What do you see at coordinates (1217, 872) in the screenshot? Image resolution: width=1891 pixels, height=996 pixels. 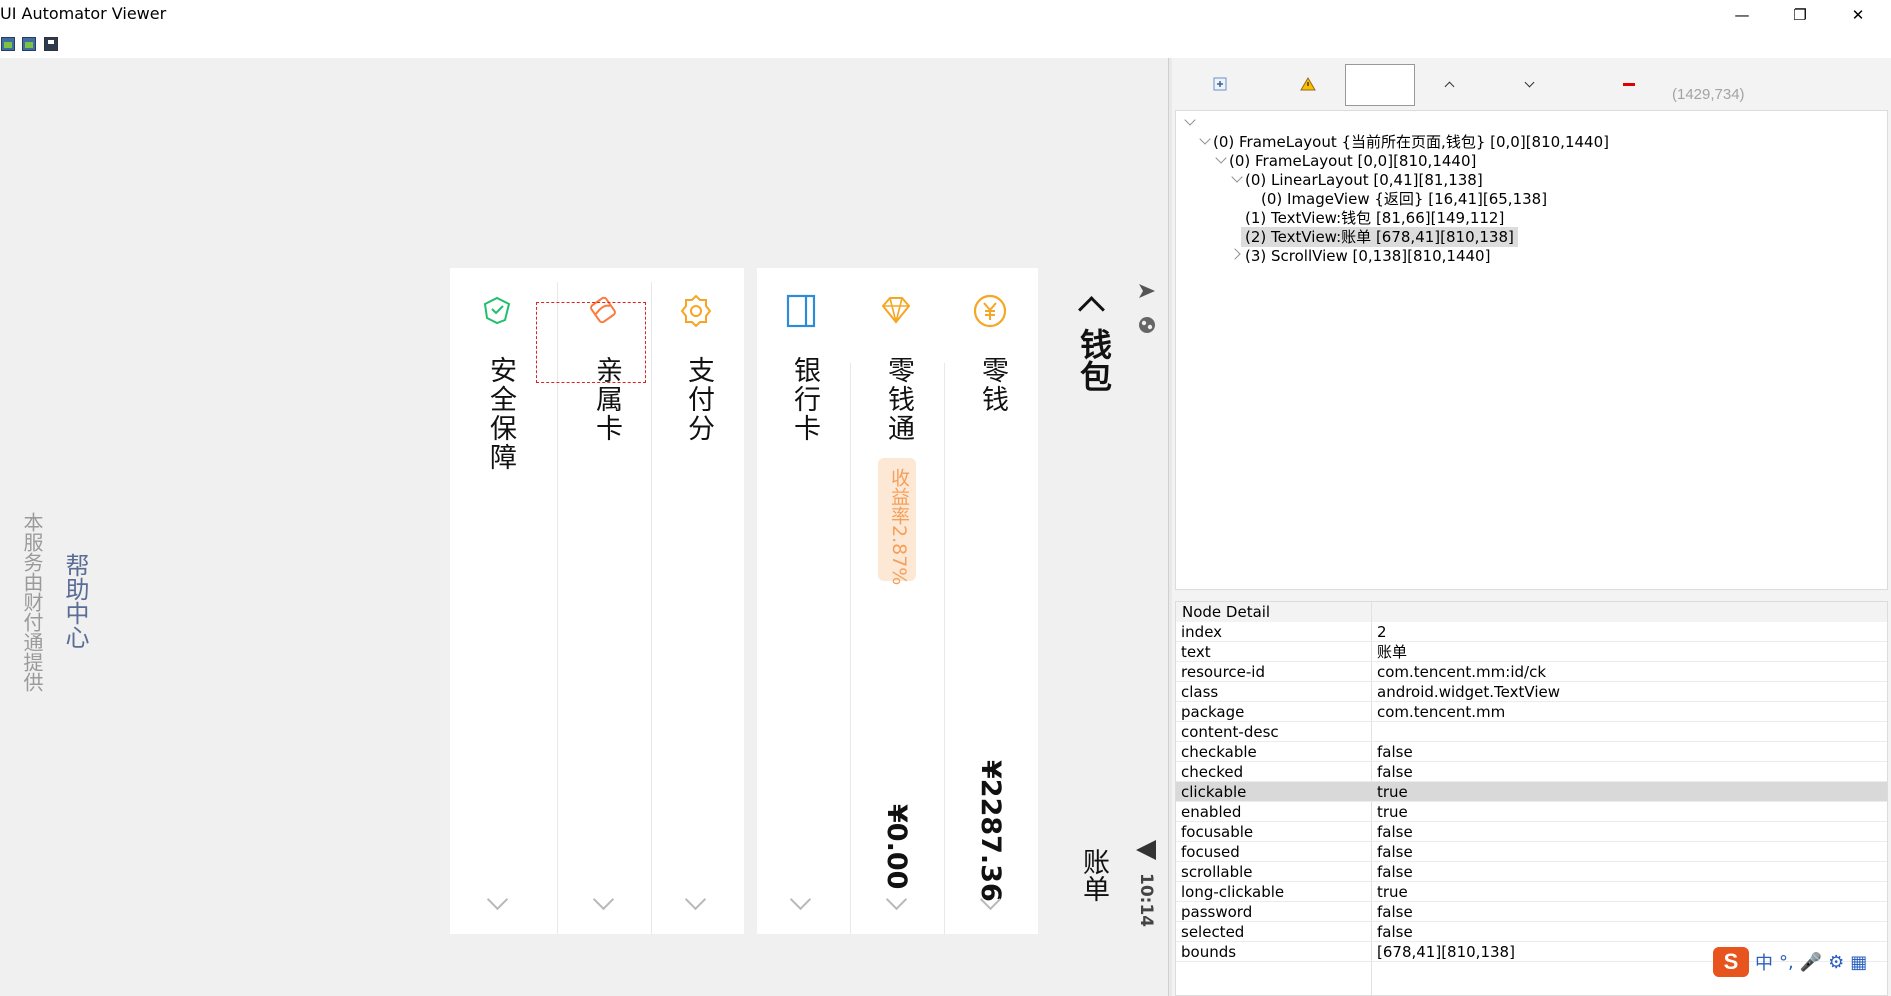 I see `detail-key: scrollable` at bounding box center [1217, 872].